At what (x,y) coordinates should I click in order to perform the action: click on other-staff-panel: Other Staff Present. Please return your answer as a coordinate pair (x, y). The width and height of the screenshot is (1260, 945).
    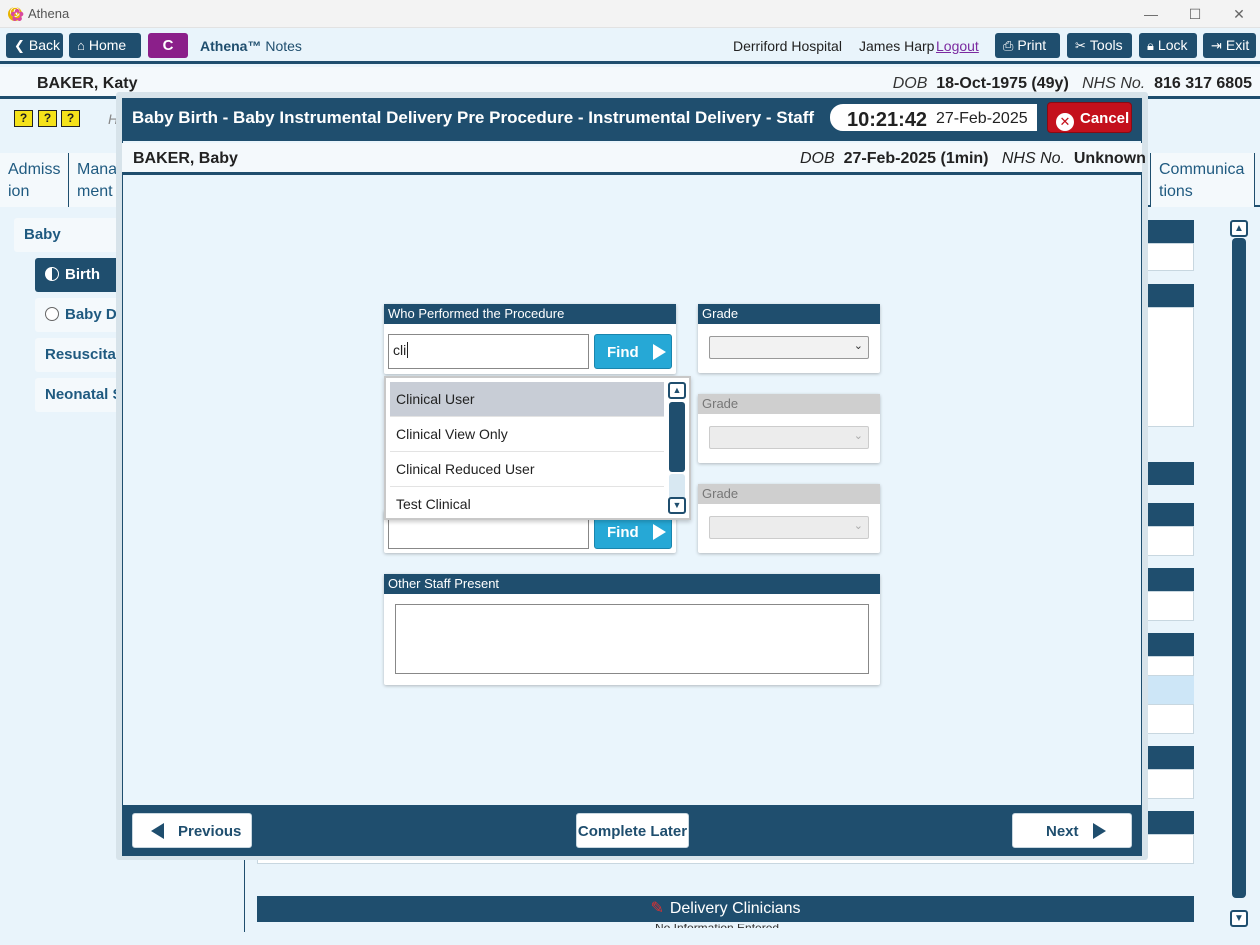
    Looking at the image, I should click on (632, 629).